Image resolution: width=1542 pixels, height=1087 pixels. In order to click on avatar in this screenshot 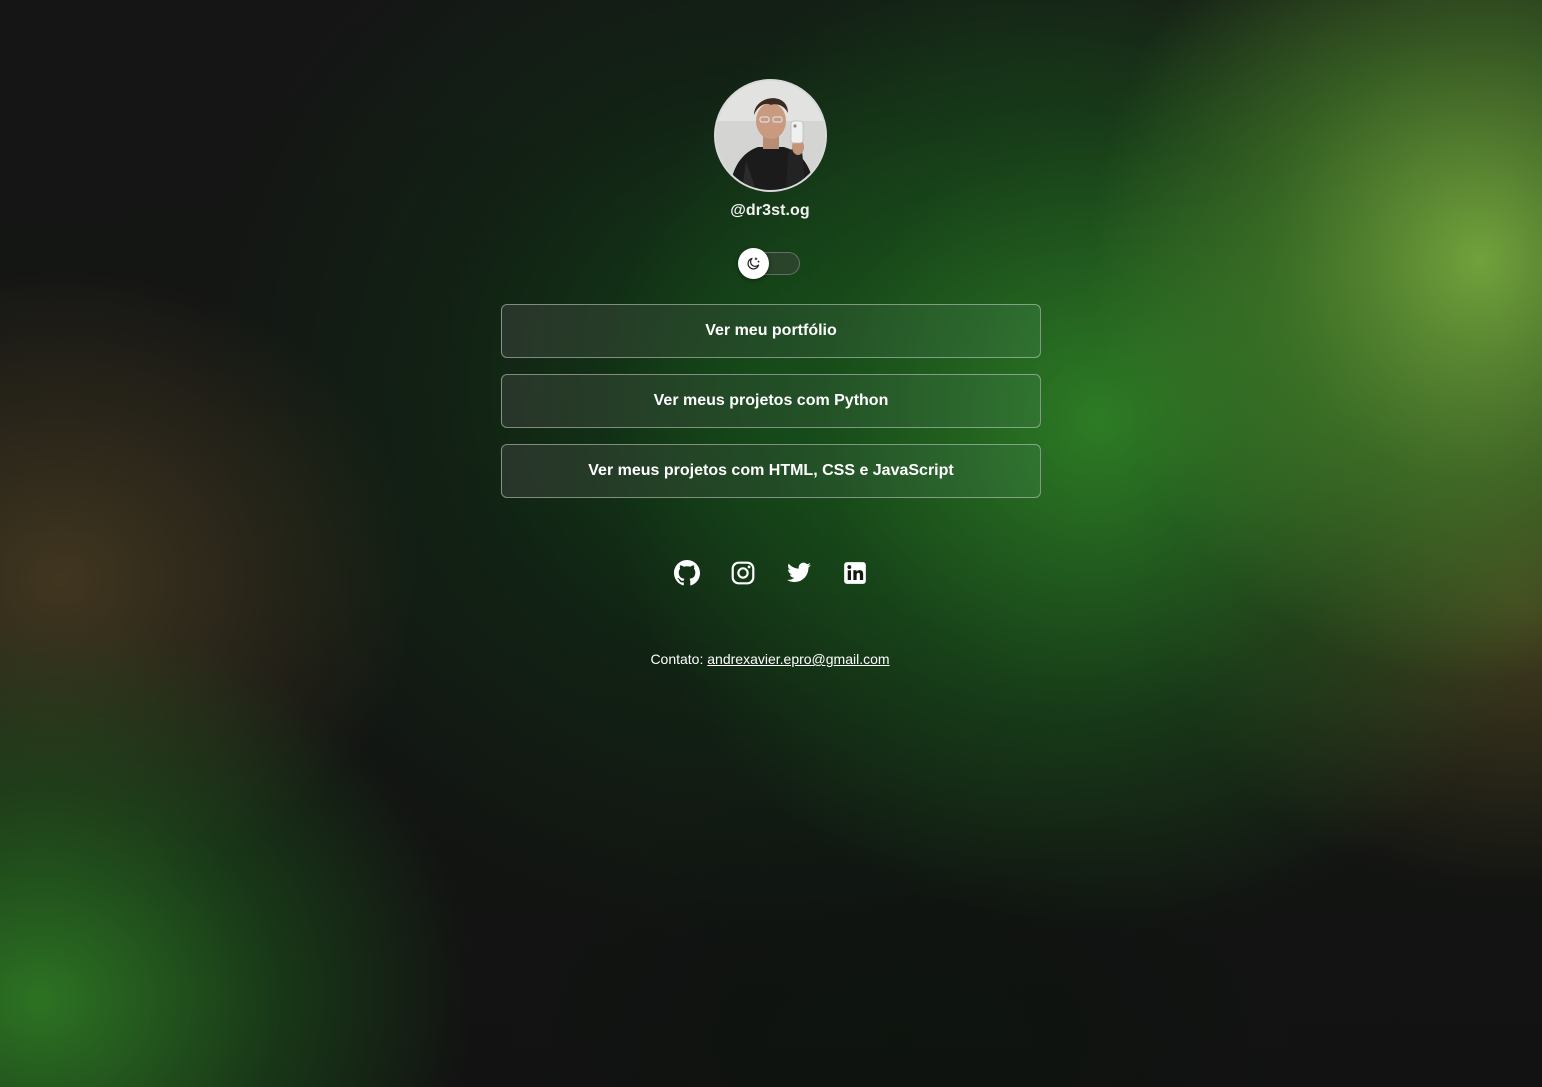, I will do `click(770, 135)`.